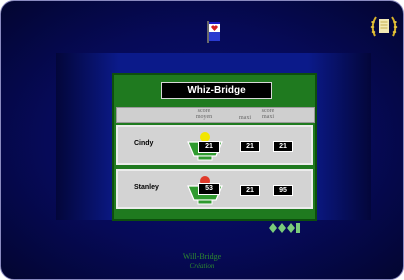  What do you see at coordinates (245, 118) in the screenshot?
I see `header-max-first: maxi` at bounding box center [245, 118].